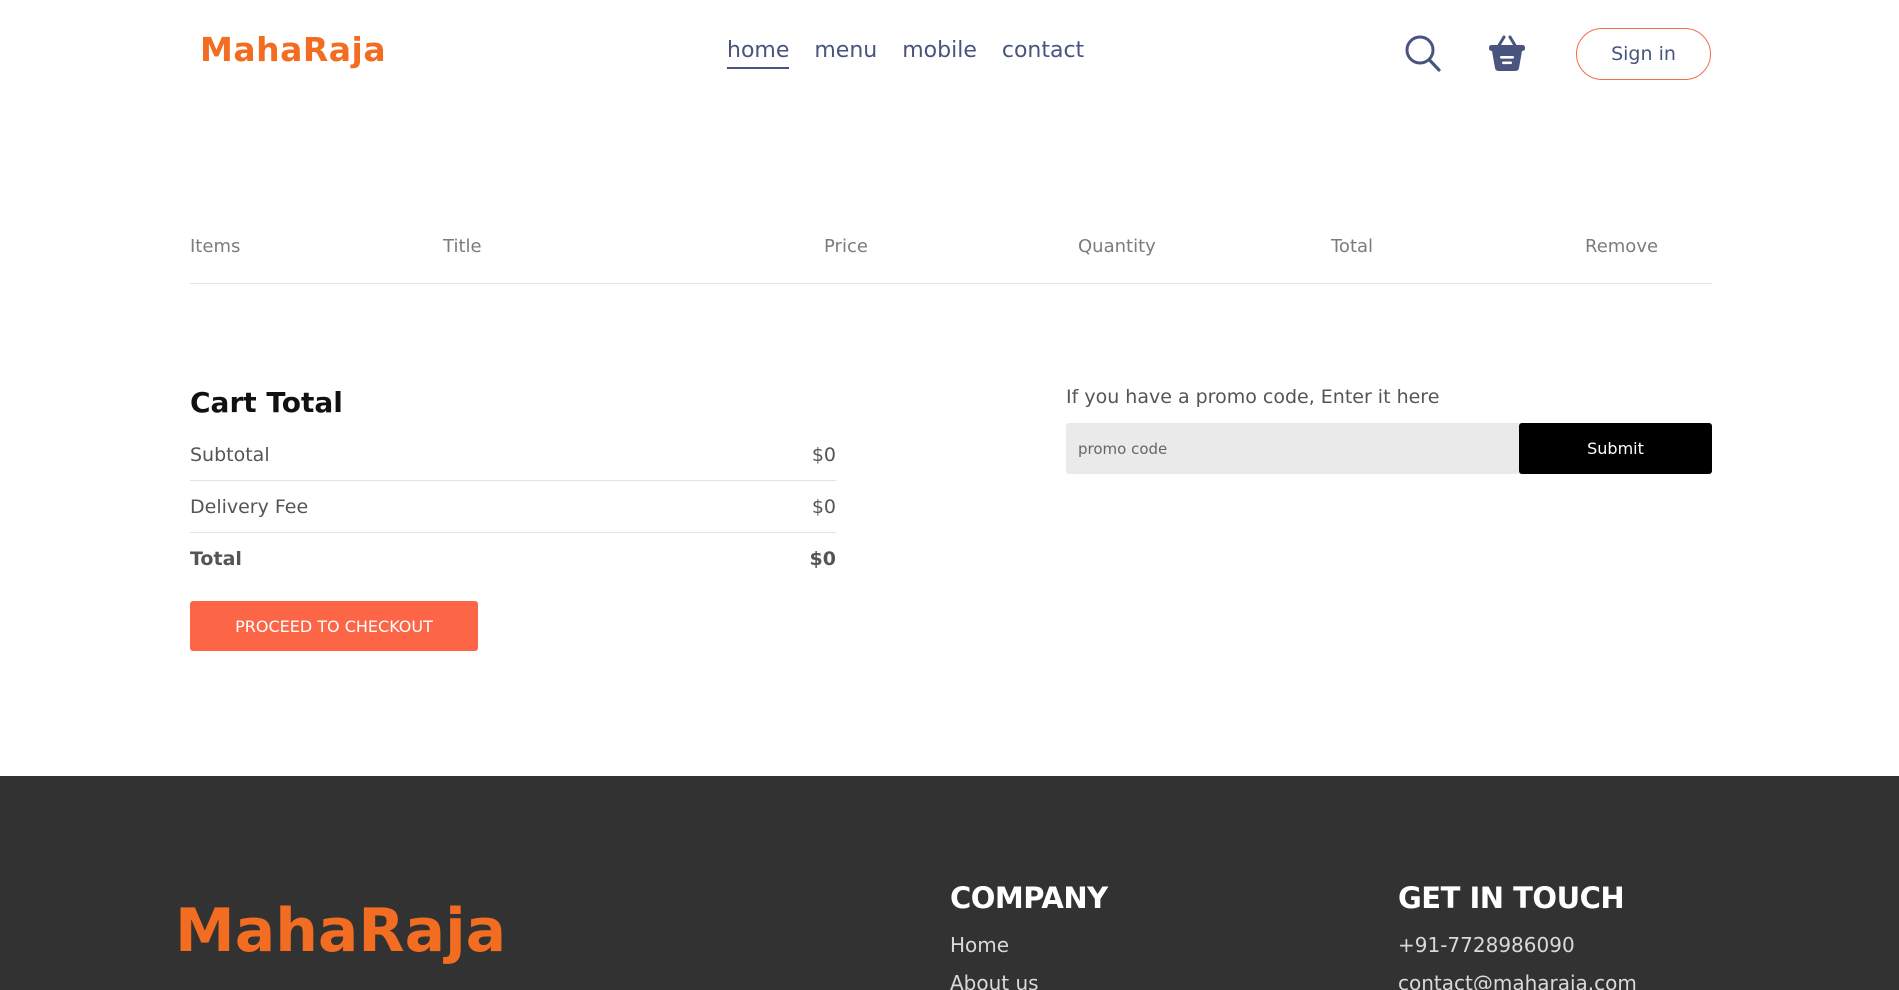 The height and width of the screenshot is (990, 1899). Describe the element at coordinates (1043, 53) in the screenshot. I see `nav-item-contact: contact` at that location.